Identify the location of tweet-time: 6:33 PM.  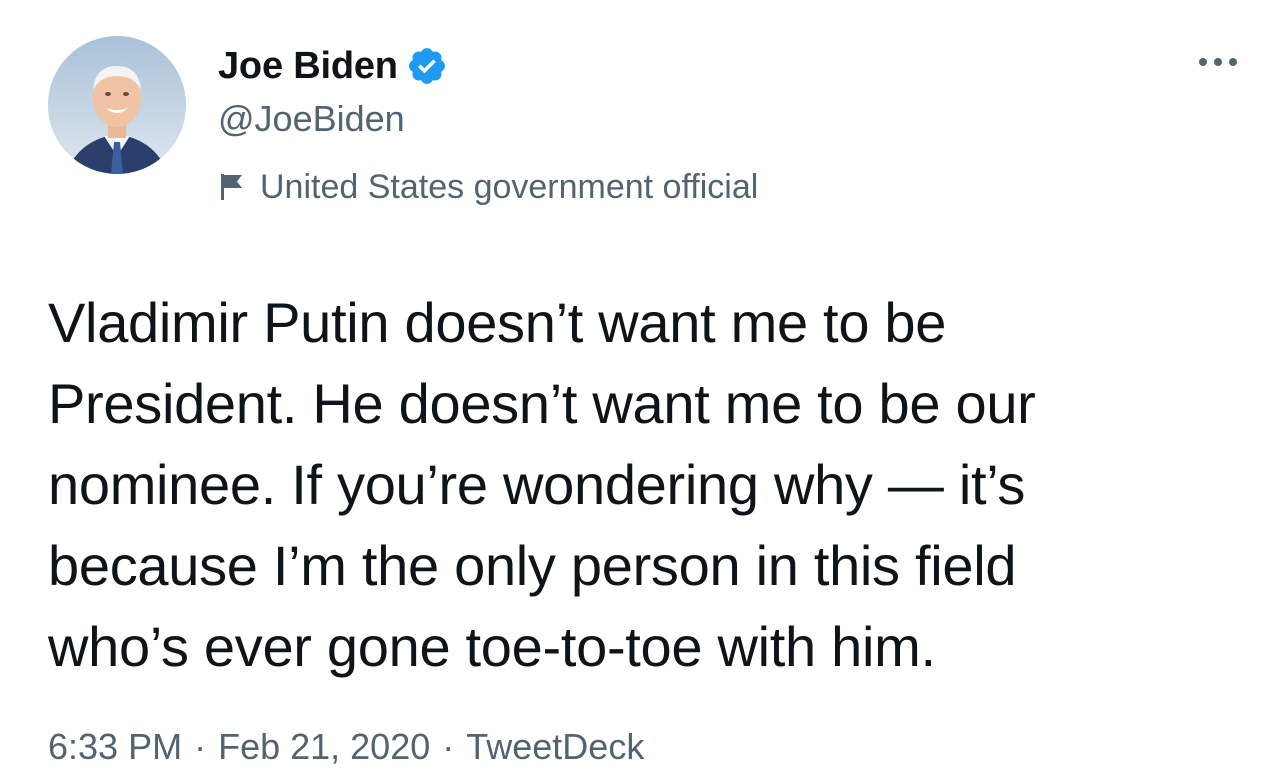
(115, 747).